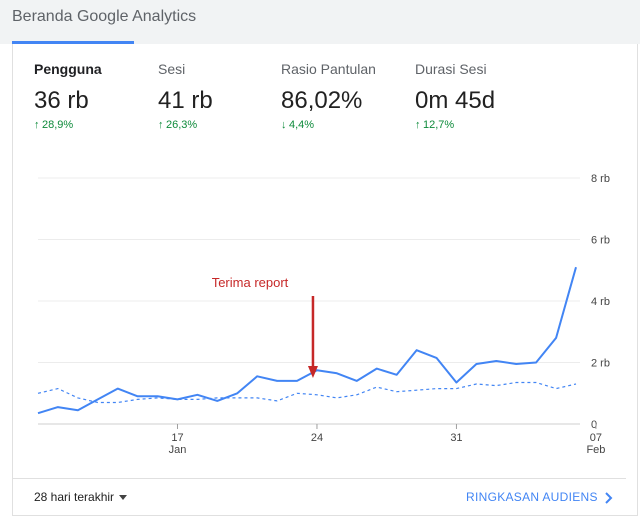 The width and height of the screenshot is (640, 524). Describe the element at coordinates (178, 450) in the screenshot. I see `x-tick-month-label: Jan` at that location.